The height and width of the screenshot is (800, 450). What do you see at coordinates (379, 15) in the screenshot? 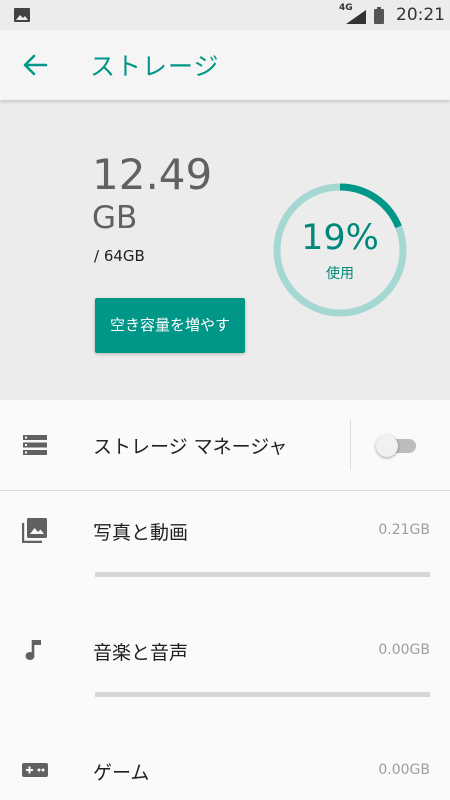
I see `battery-icon` at bounding box center [379, 15].